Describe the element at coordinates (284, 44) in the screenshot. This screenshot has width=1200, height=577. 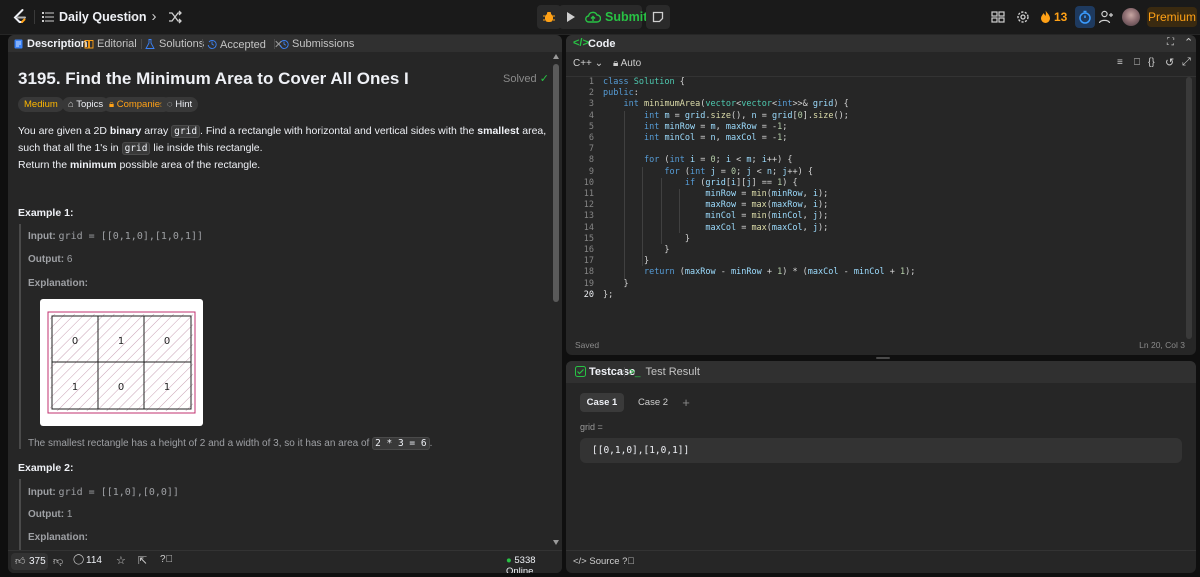
I see `history-icon` at that location.